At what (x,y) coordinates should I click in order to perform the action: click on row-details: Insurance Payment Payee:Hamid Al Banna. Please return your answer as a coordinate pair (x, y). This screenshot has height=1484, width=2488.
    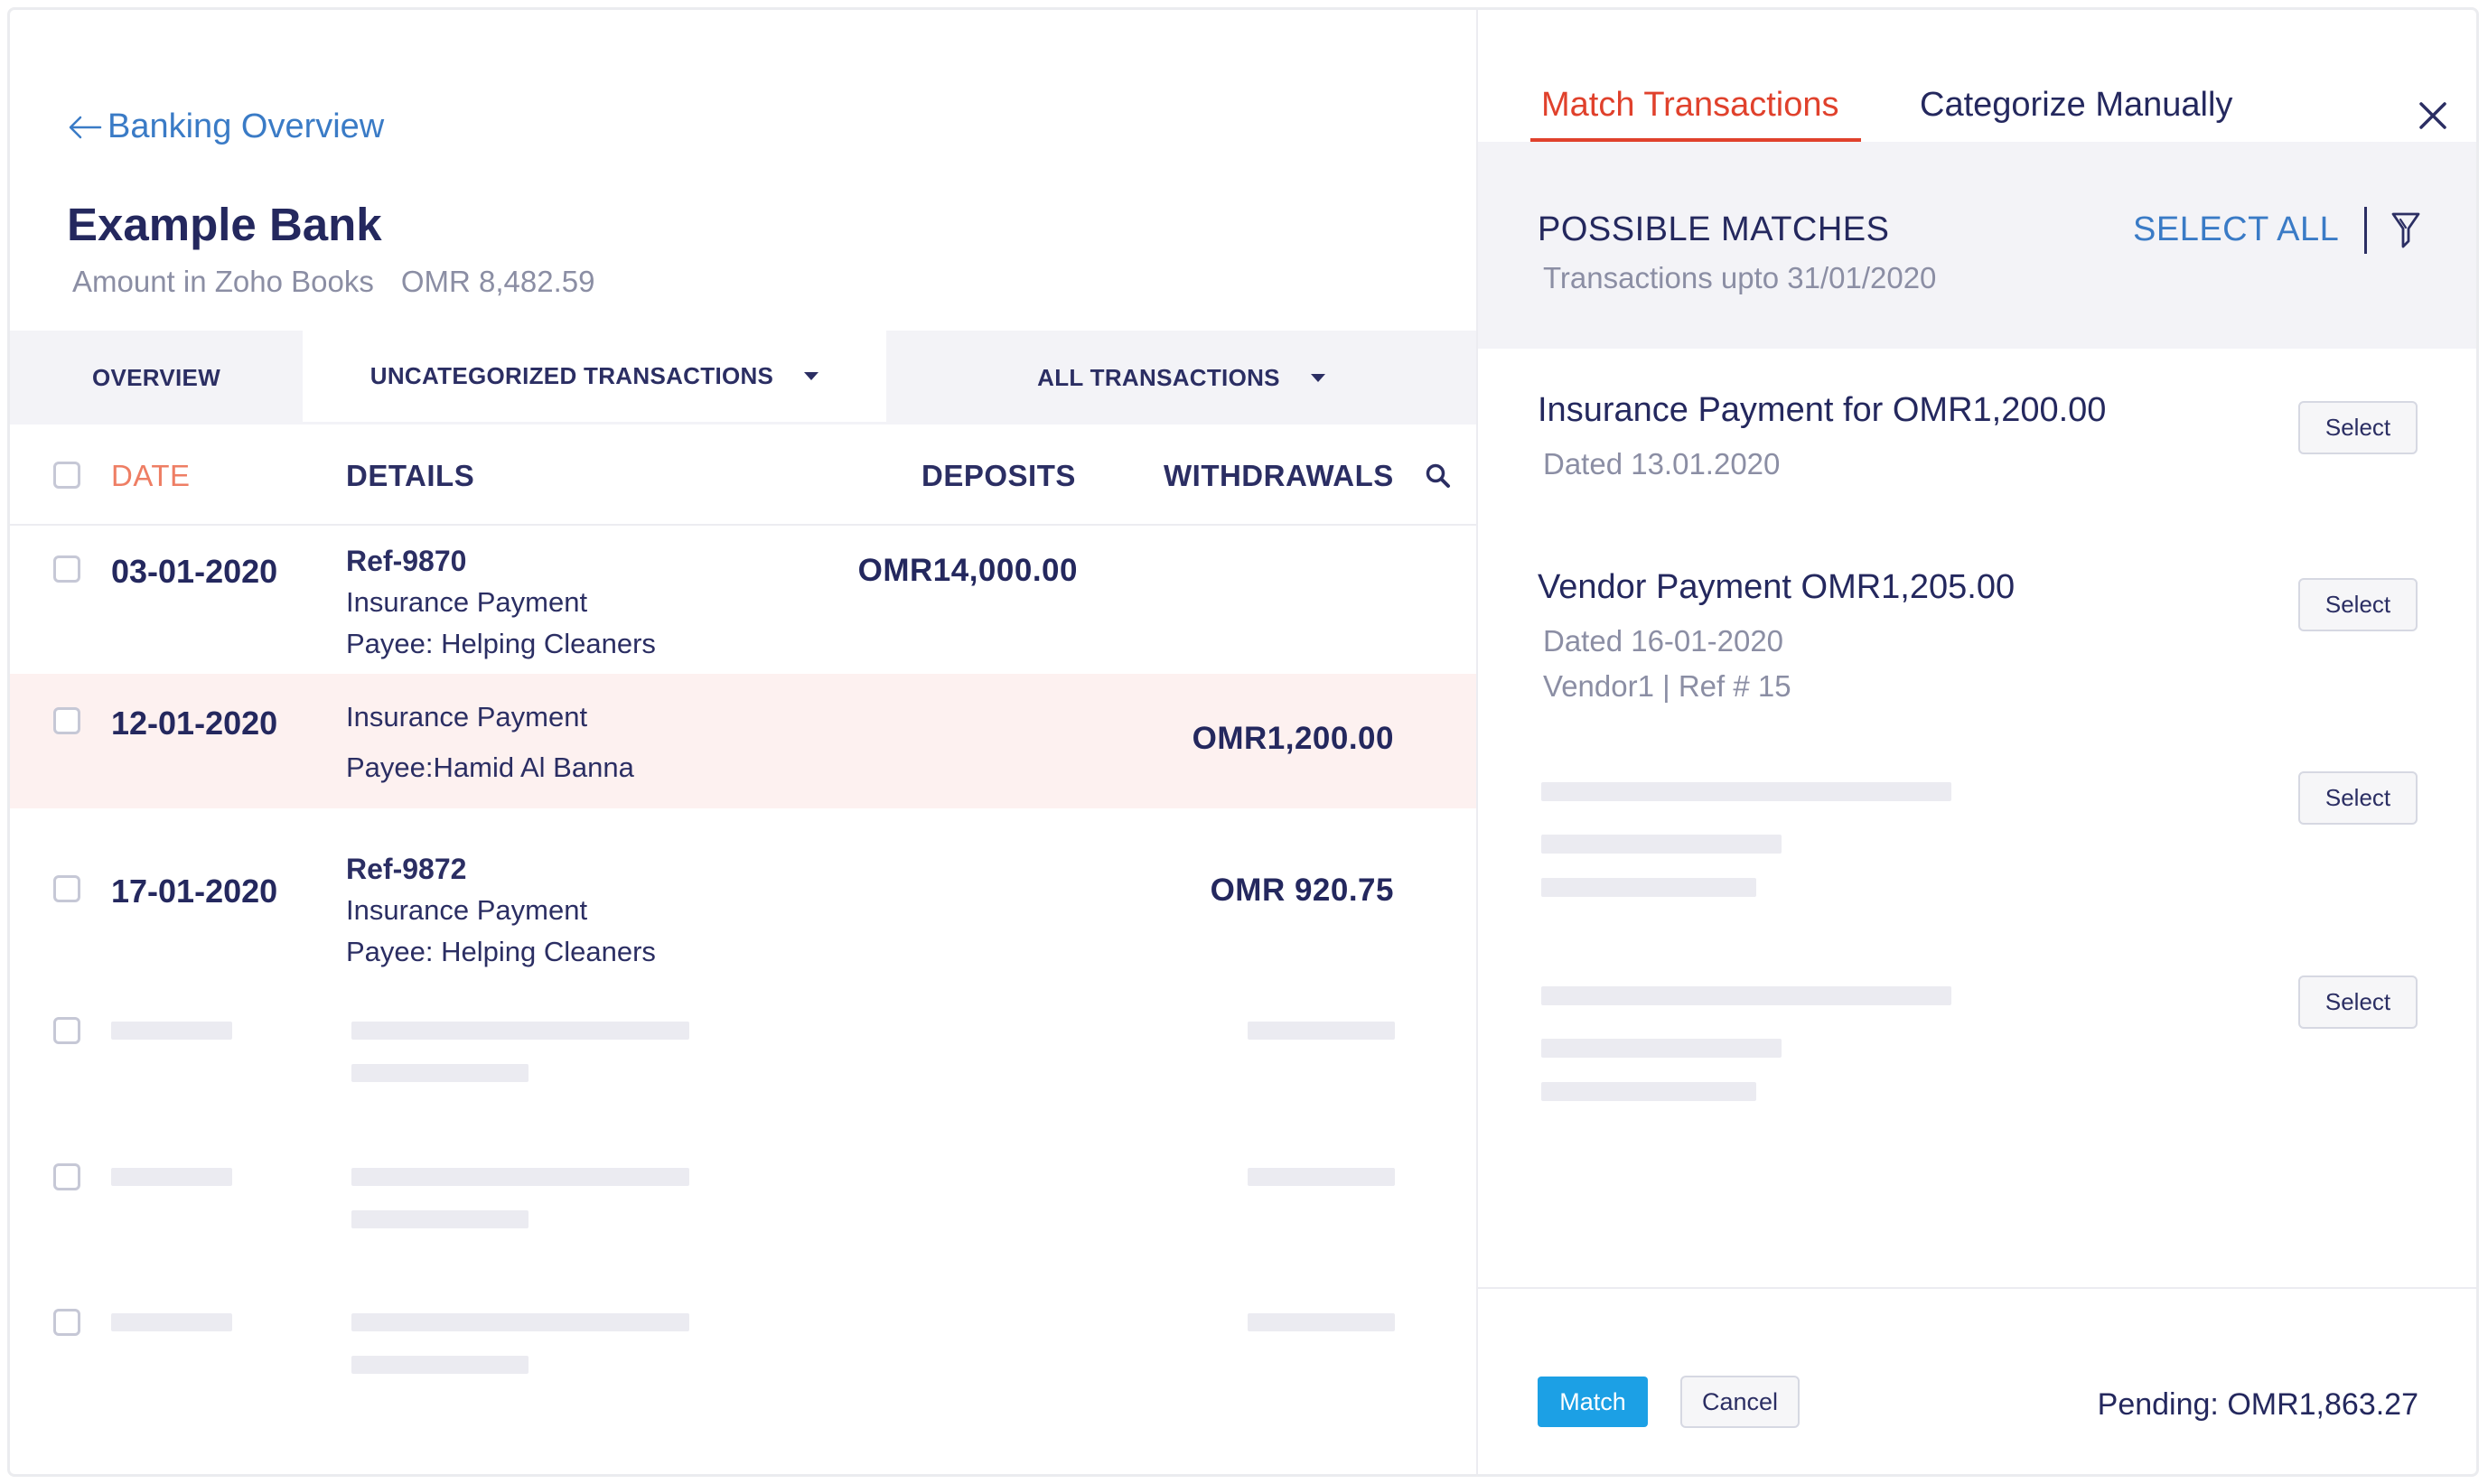
    Looking at the image, I should click on (490, 742).